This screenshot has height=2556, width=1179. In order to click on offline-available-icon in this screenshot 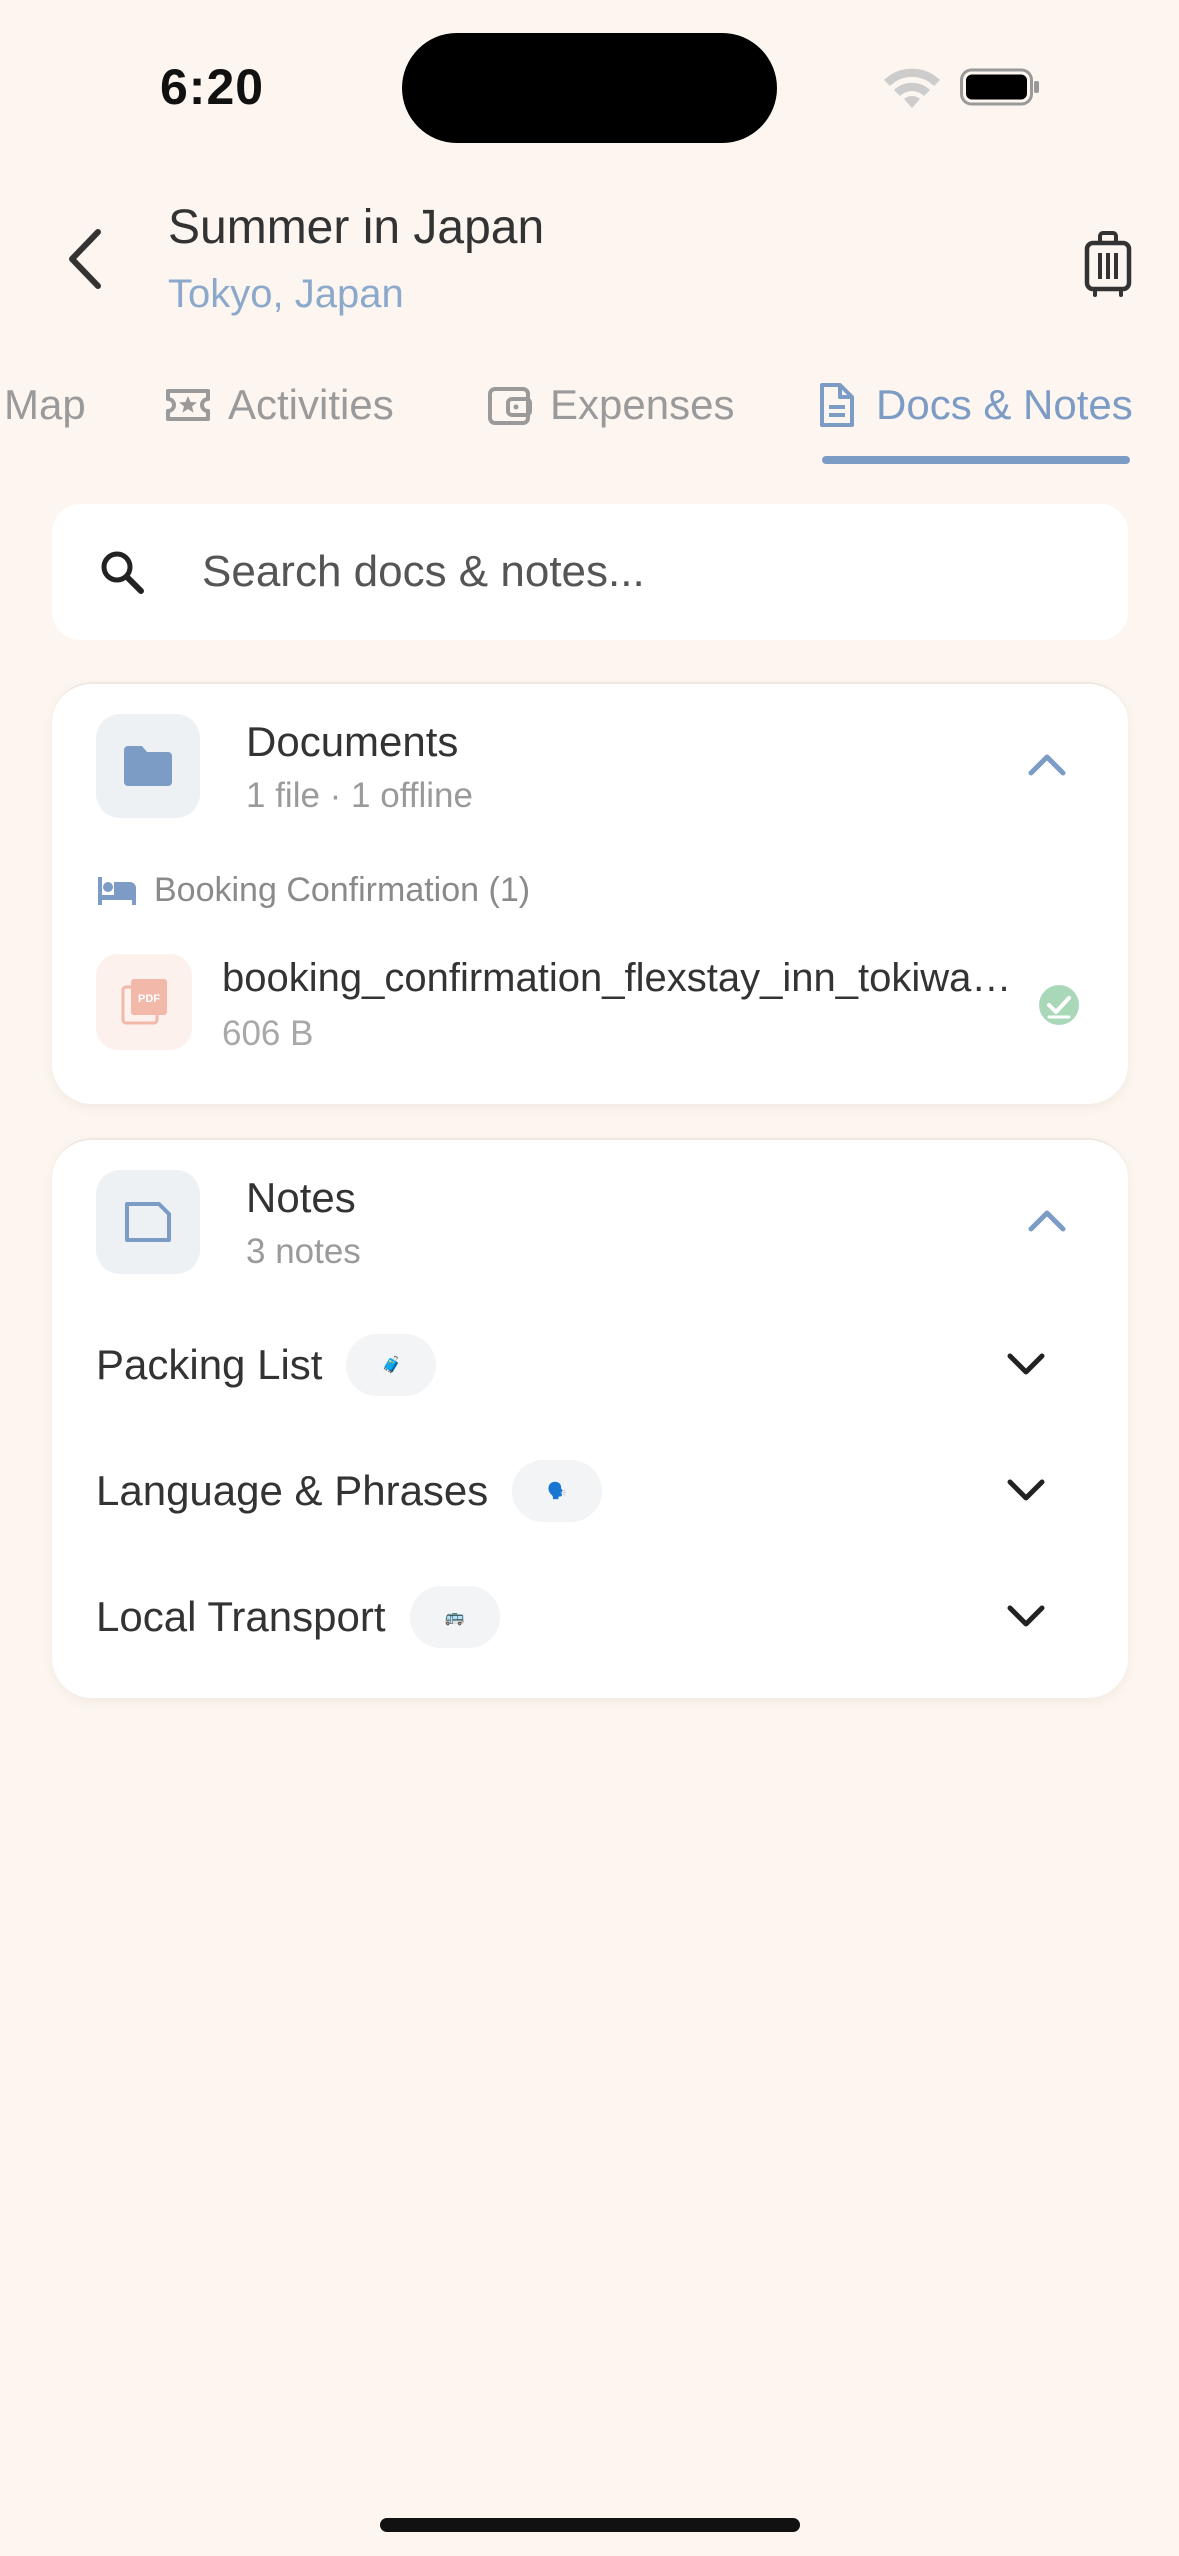, I will do `click(1059, 1005)`.